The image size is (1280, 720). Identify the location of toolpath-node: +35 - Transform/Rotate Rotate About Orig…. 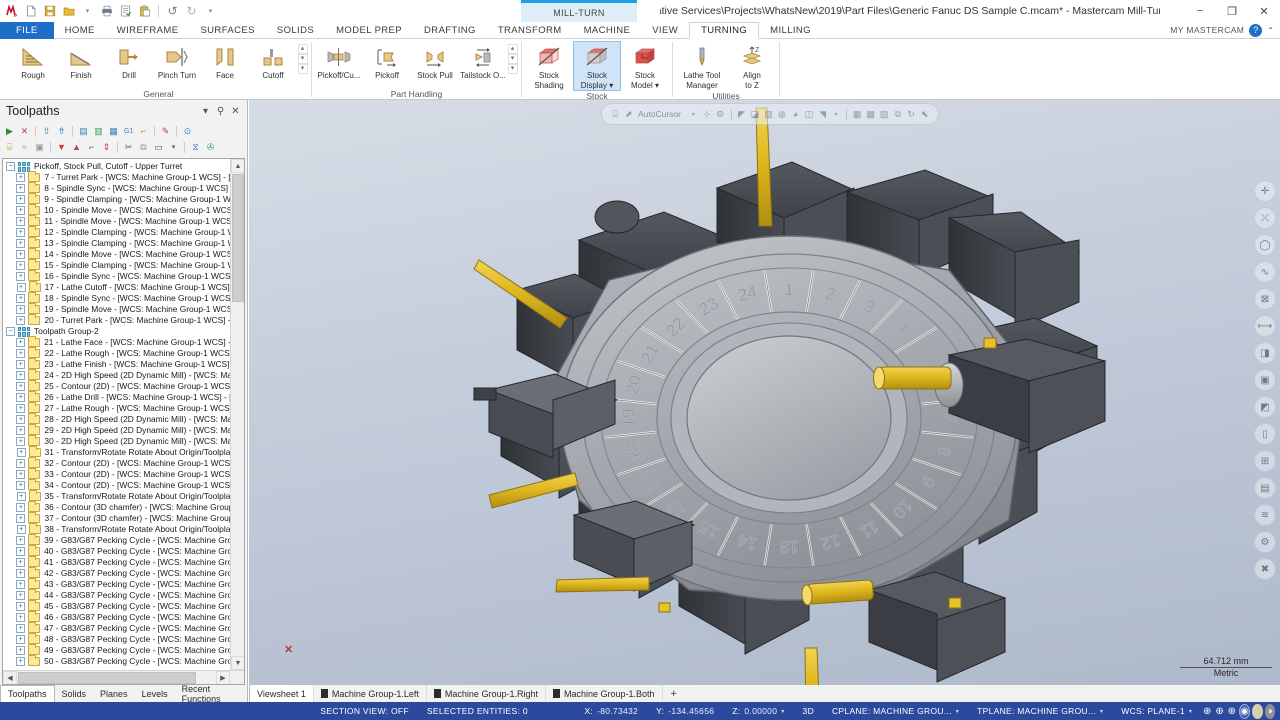
(116, 496).